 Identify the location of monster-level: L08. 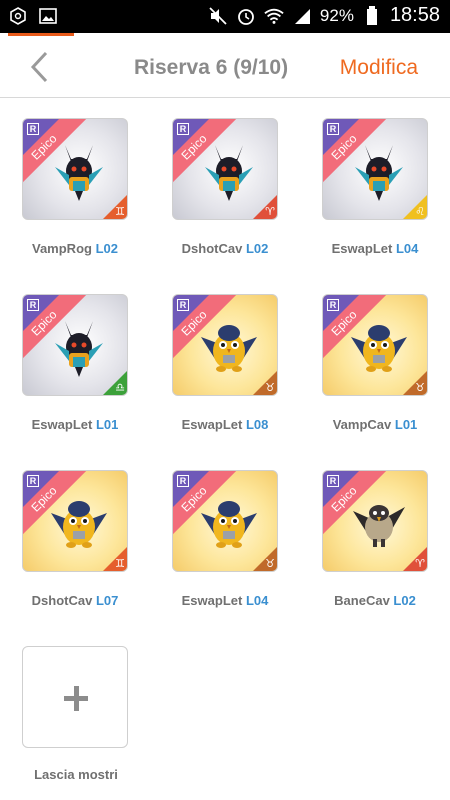
(257, 424).